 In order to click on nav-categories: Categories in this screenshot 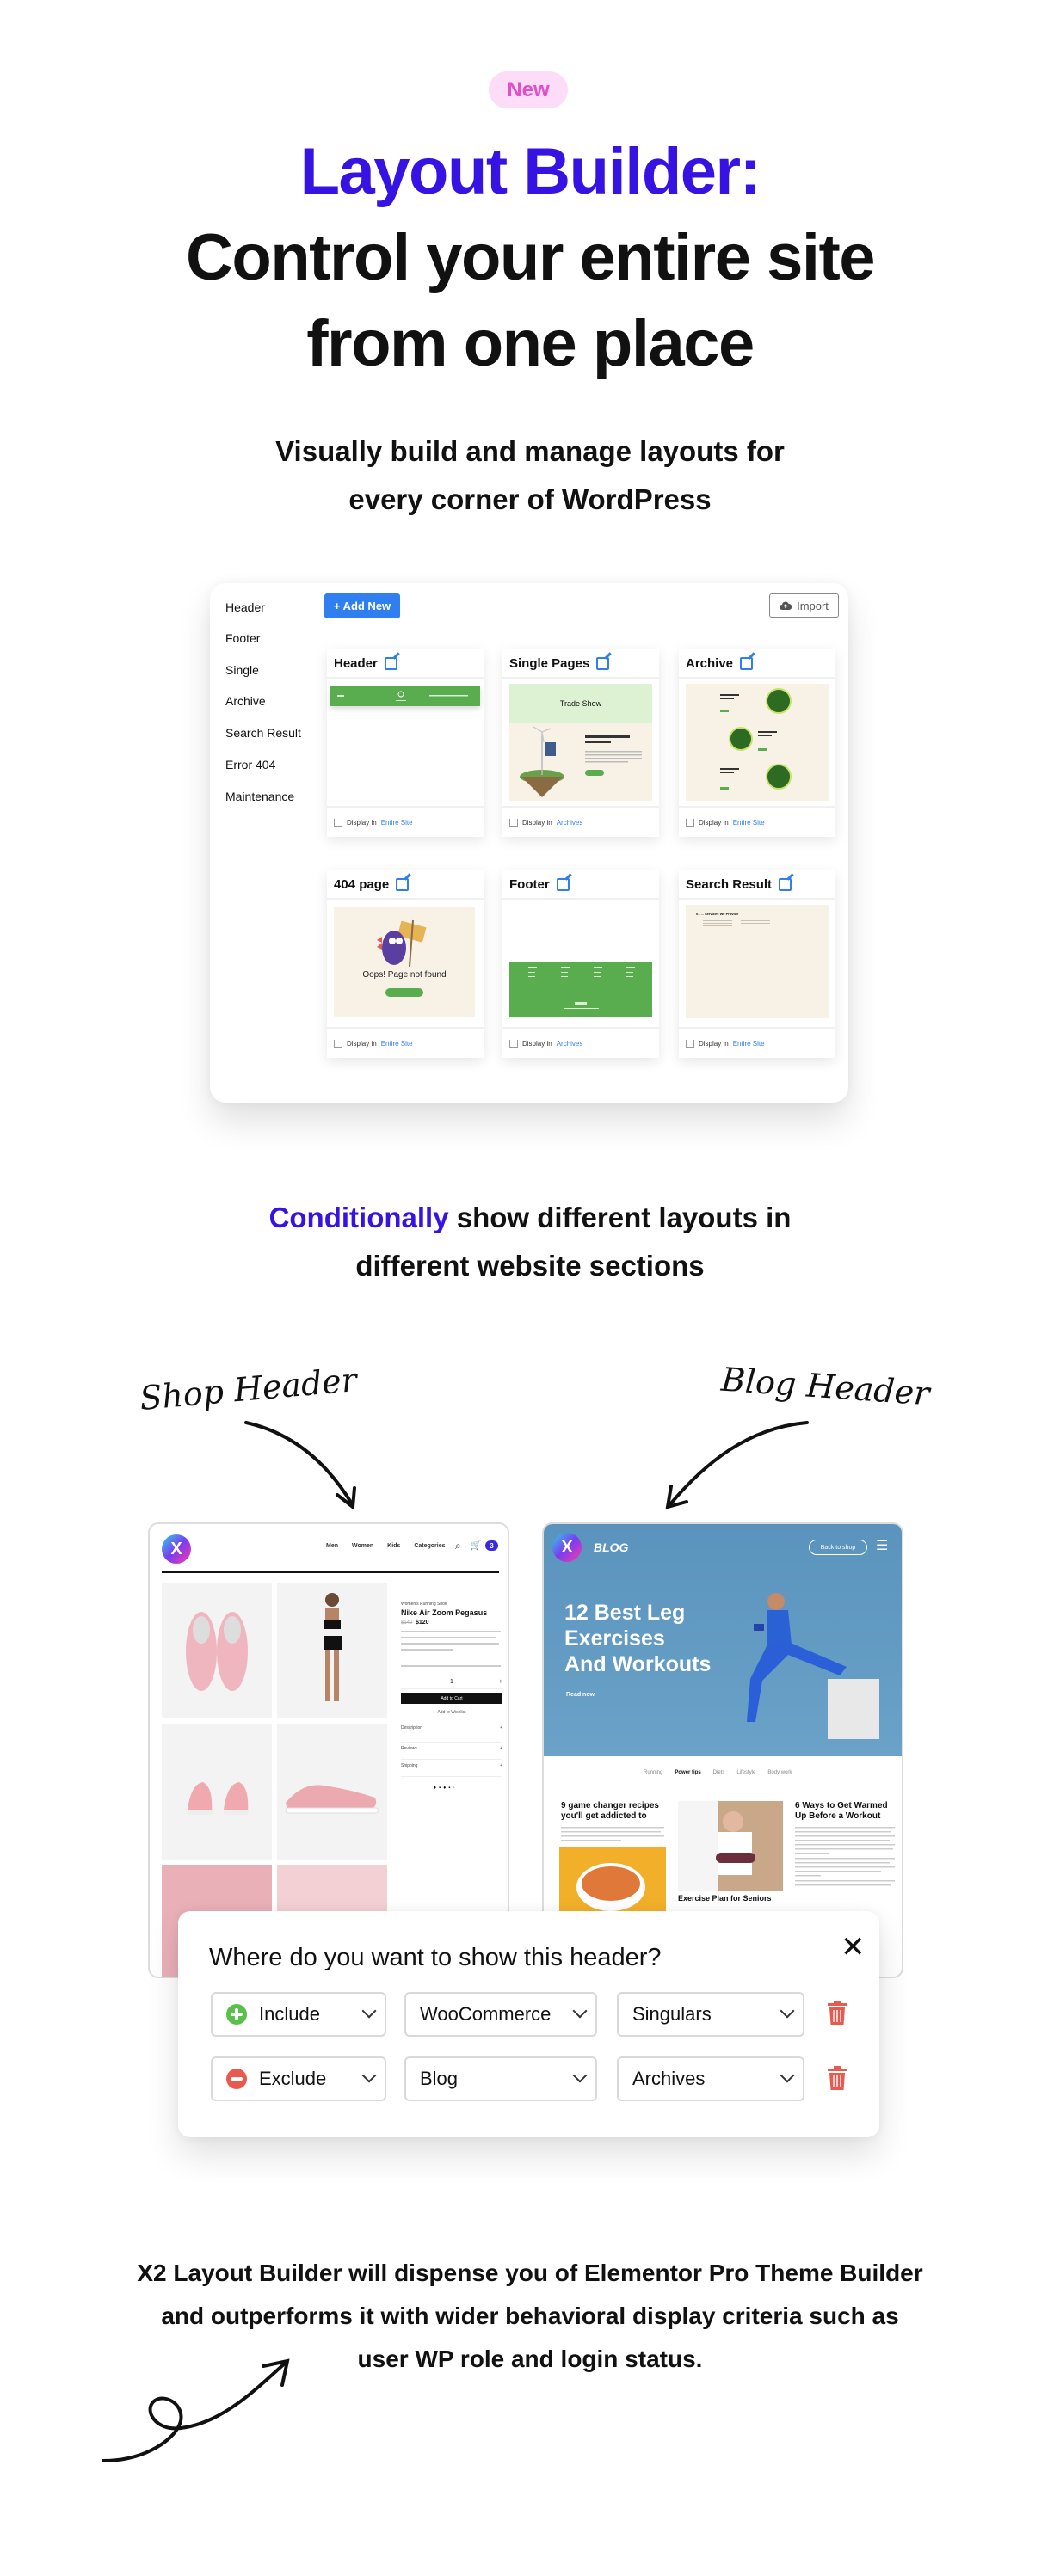, I will do `click(429, 1546)`.